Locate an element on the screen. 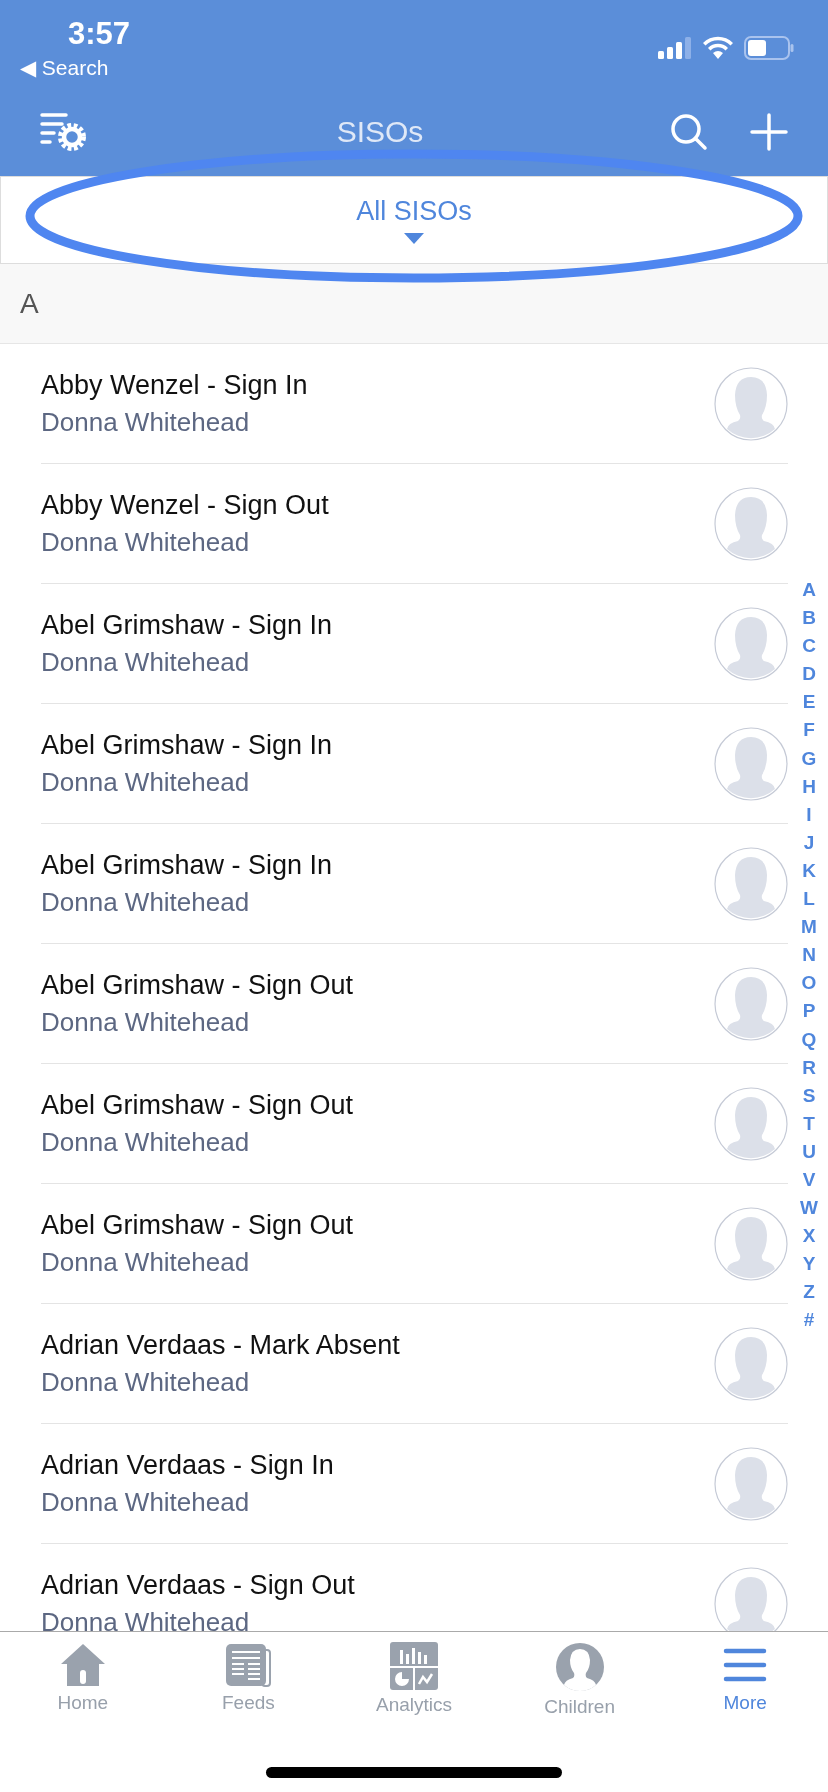 This screenshot has width=828, height=1792. entry-title: Abby Wenzel - Sign Out is located at coordinates (185, 505).